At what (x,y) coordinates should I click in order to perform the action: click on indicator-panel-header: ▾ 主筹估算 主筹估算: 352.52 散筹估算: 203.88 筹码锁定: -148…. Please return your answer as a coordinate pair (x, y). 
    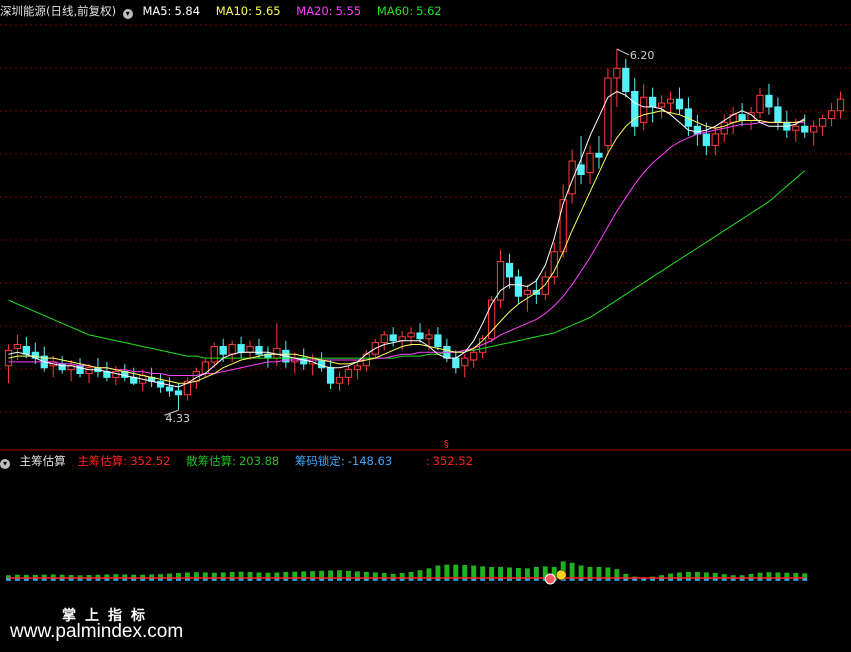
    Looking at the image, I should click on (242, 461).